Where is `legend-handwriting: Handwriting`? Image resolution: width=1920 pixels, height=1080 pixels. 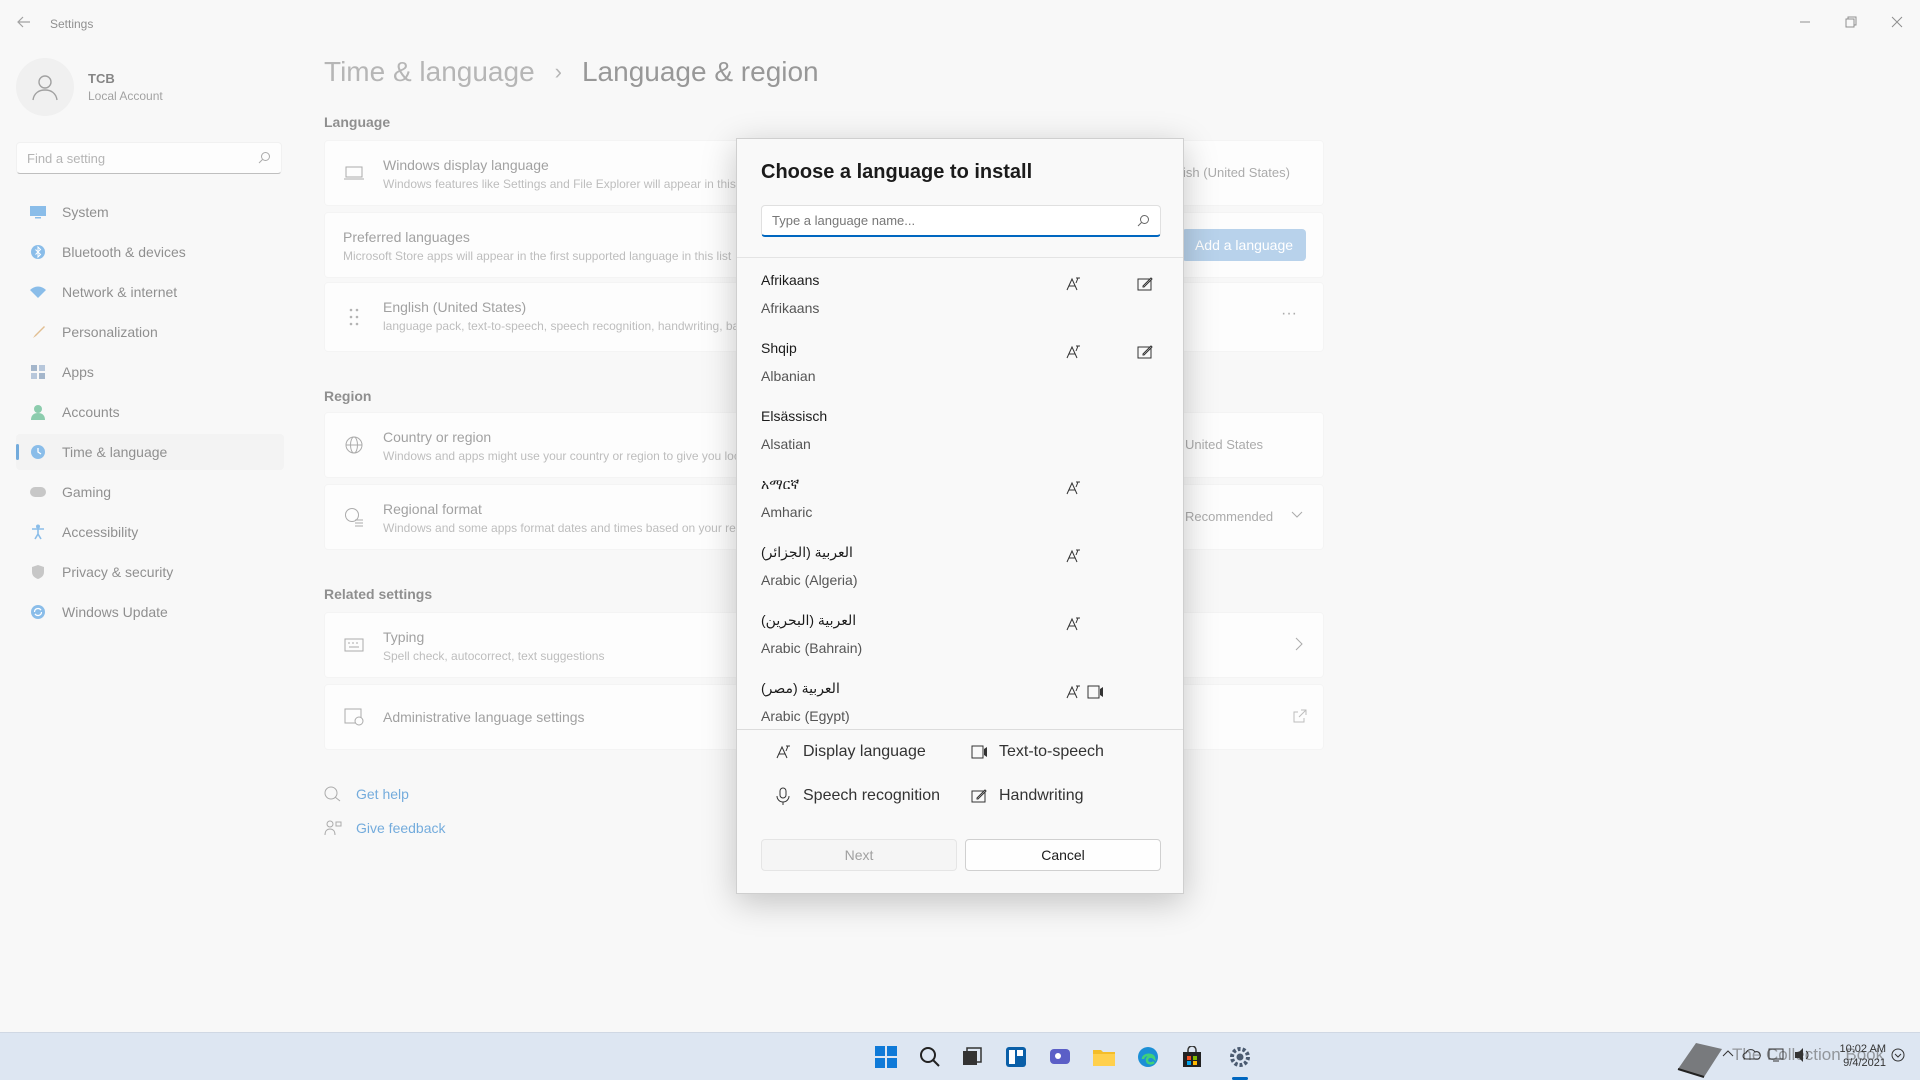 legend-handwriting: Handwriting is located at coordinates (1026, 796).